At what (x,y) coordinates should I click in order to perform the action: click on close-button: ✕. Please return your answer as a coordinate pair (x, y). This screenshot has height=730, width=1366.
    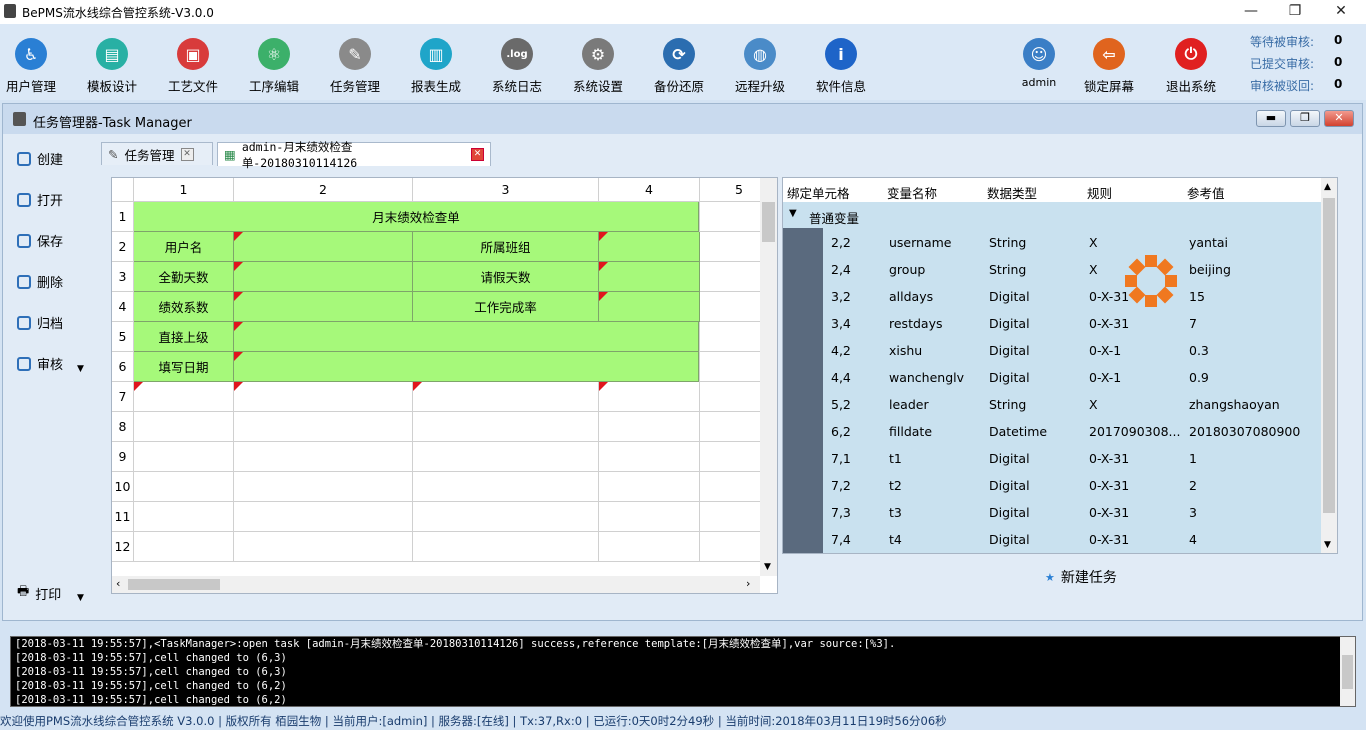
    Looking at the image, I should click on (1341, 12).